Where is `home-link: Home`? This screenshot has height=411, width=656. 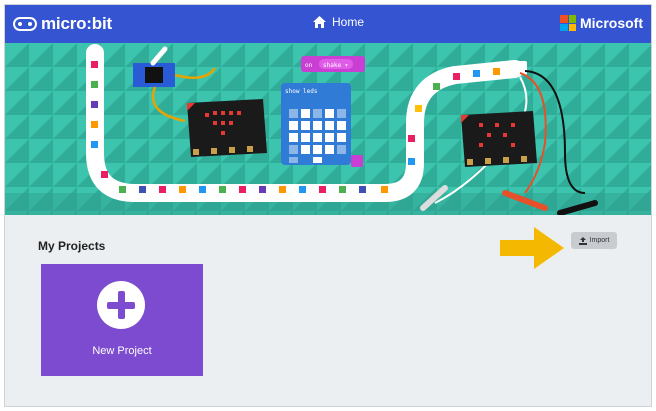 home-link: Home is located at coordinates (338, 22).